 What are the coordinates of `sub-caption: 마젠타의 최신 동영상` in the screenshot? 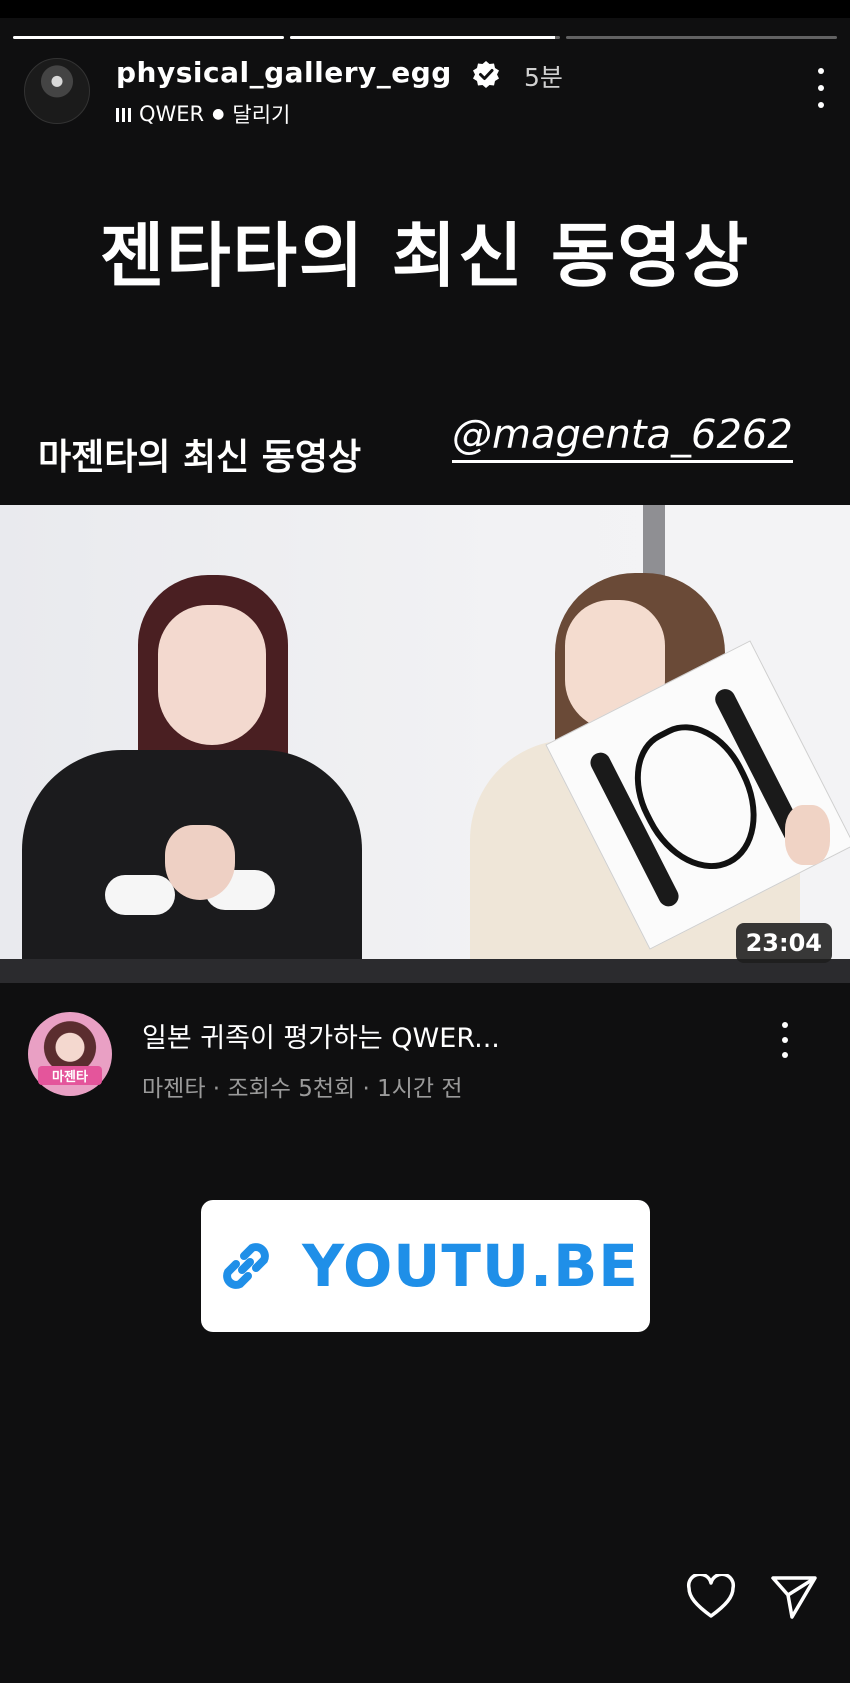 It's located at (200, 457).